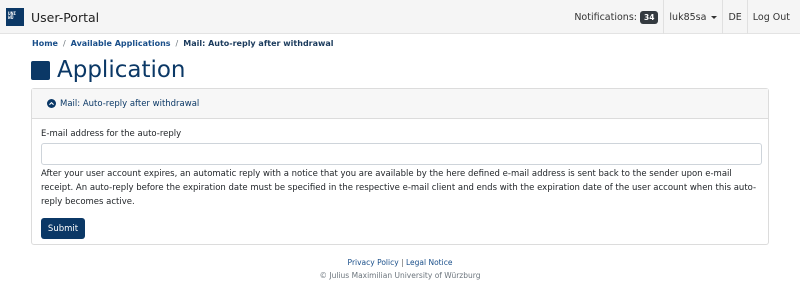 The height and width of the screenshot is (290, 800). Describe the element at coordinates (121, 70) in the screenshot. I see `page-title: Application` at that location.